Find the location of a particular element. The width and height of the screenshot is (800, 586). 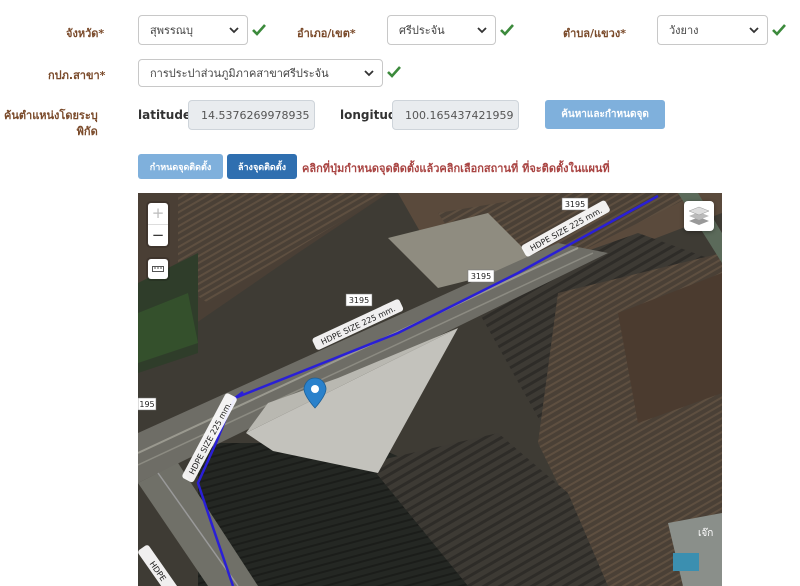

road-number-label-left: 3195 is located at coordinates (359, 300).